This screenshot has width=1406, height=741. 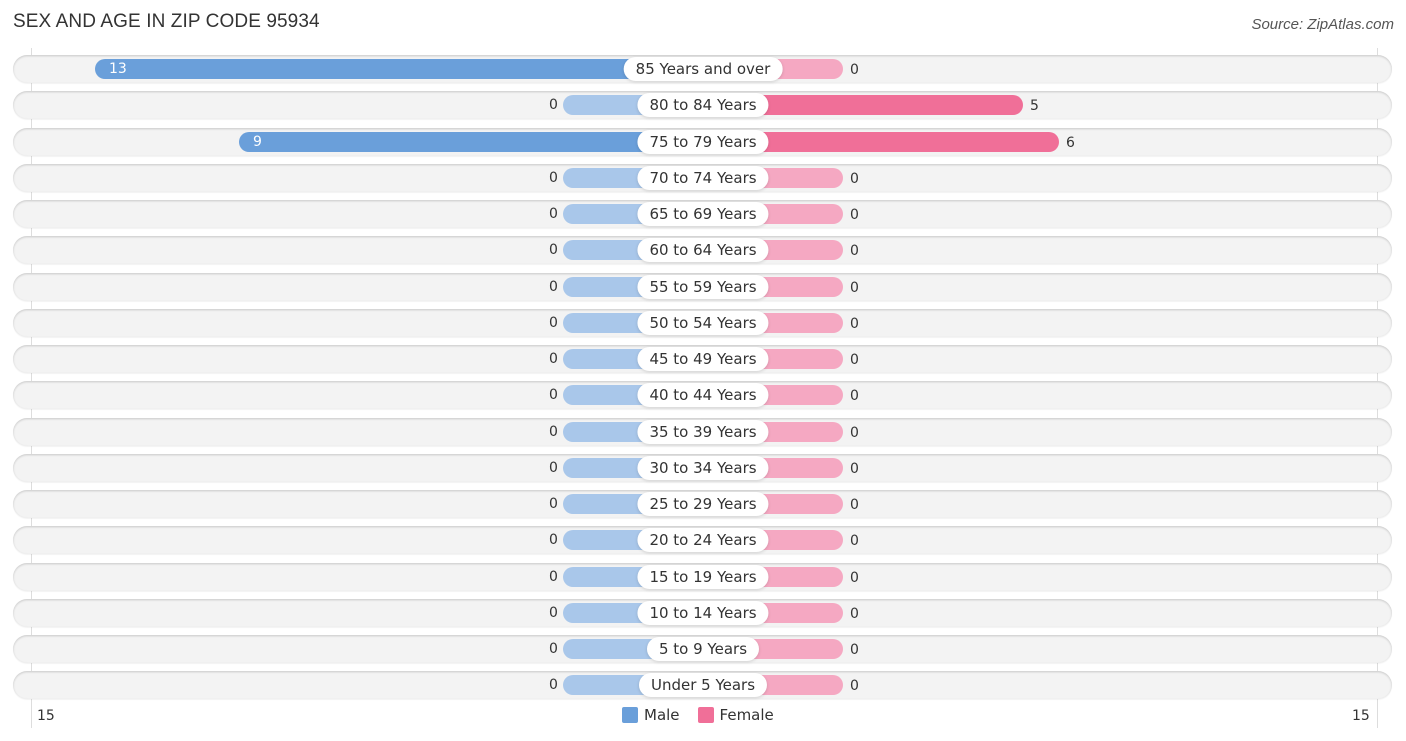 I want to click on category-label: 10 to 14 Years, so click(x=703, y=612).